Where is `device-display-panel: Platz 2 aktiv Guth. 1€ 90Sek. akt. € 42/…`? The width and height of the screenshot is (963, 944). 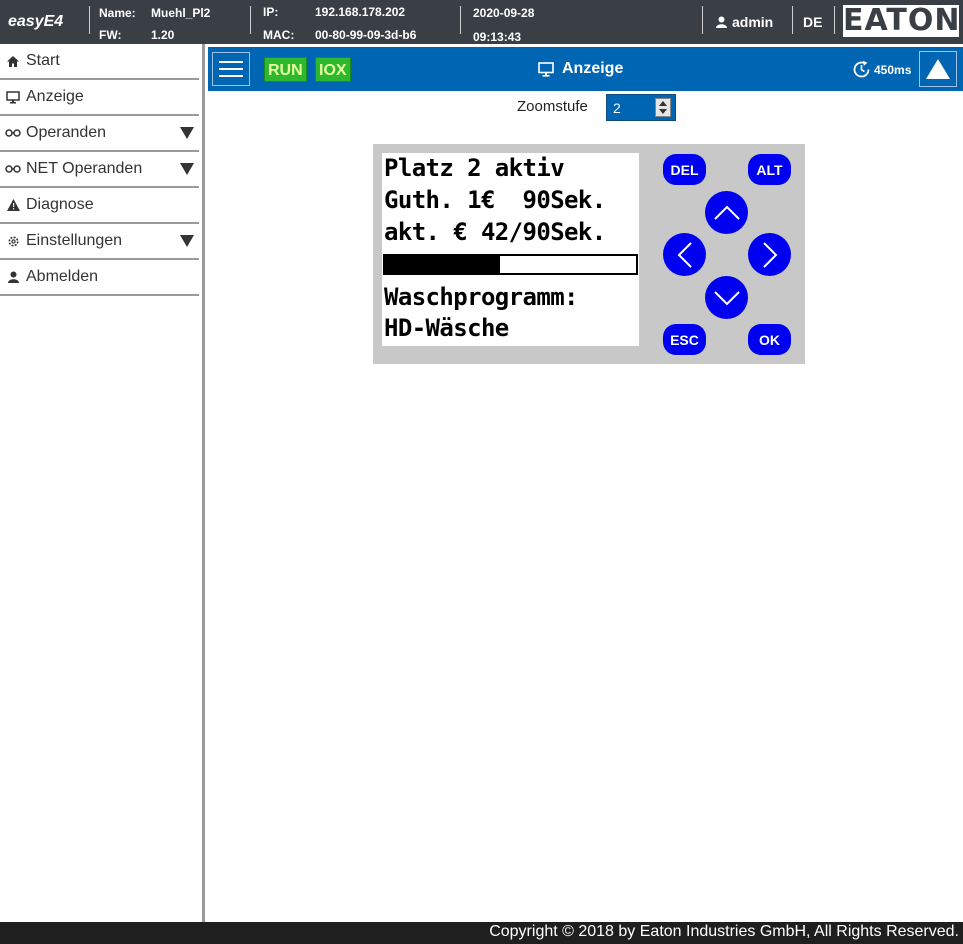 device-display-panel: Platz 2 aktiv Guth. 1€ 90Sek. akt. € 42/… is located at coordinates (589, 254).